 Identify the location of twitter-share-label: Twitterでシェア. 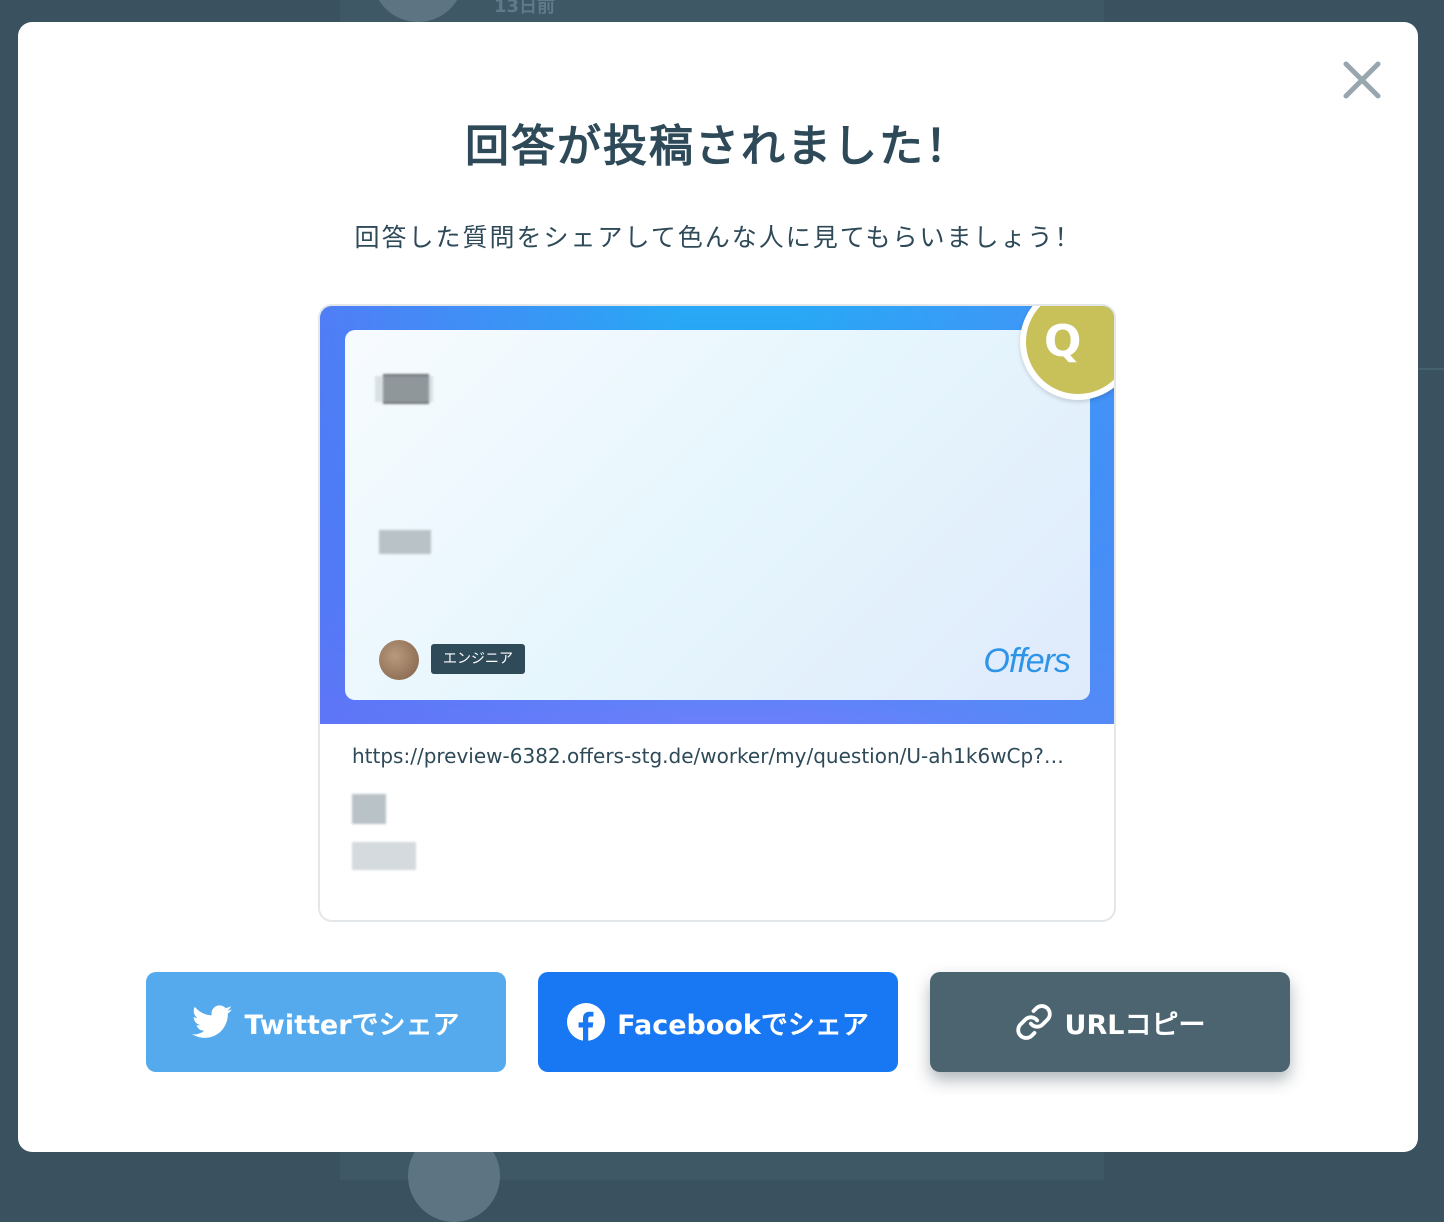
(352, 1025).